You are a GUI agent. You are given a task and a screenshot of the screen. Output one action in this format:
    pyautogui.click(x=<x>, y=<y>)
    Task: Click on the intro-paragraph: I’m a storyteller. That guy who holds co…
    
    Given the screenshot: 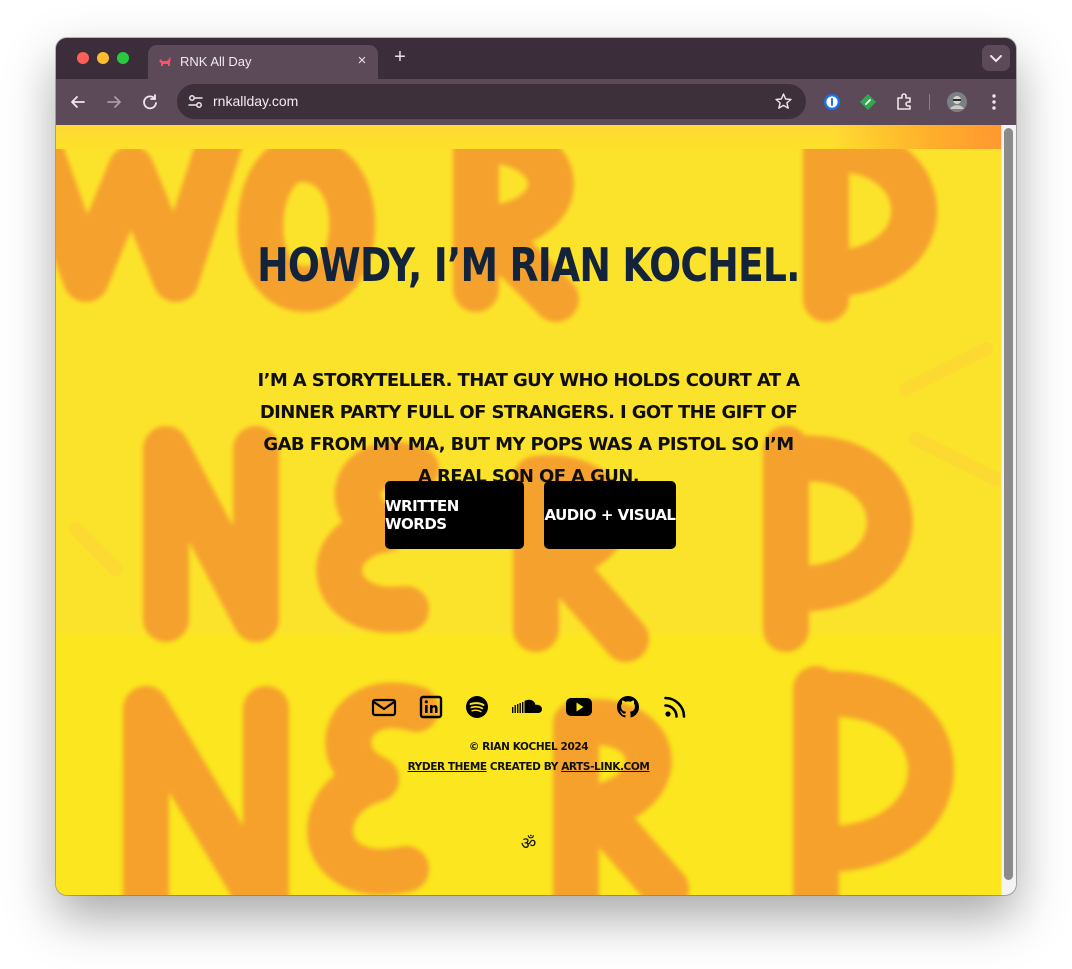 What is the action you would take?
    pyautogui.click(x=528, y=428)
    